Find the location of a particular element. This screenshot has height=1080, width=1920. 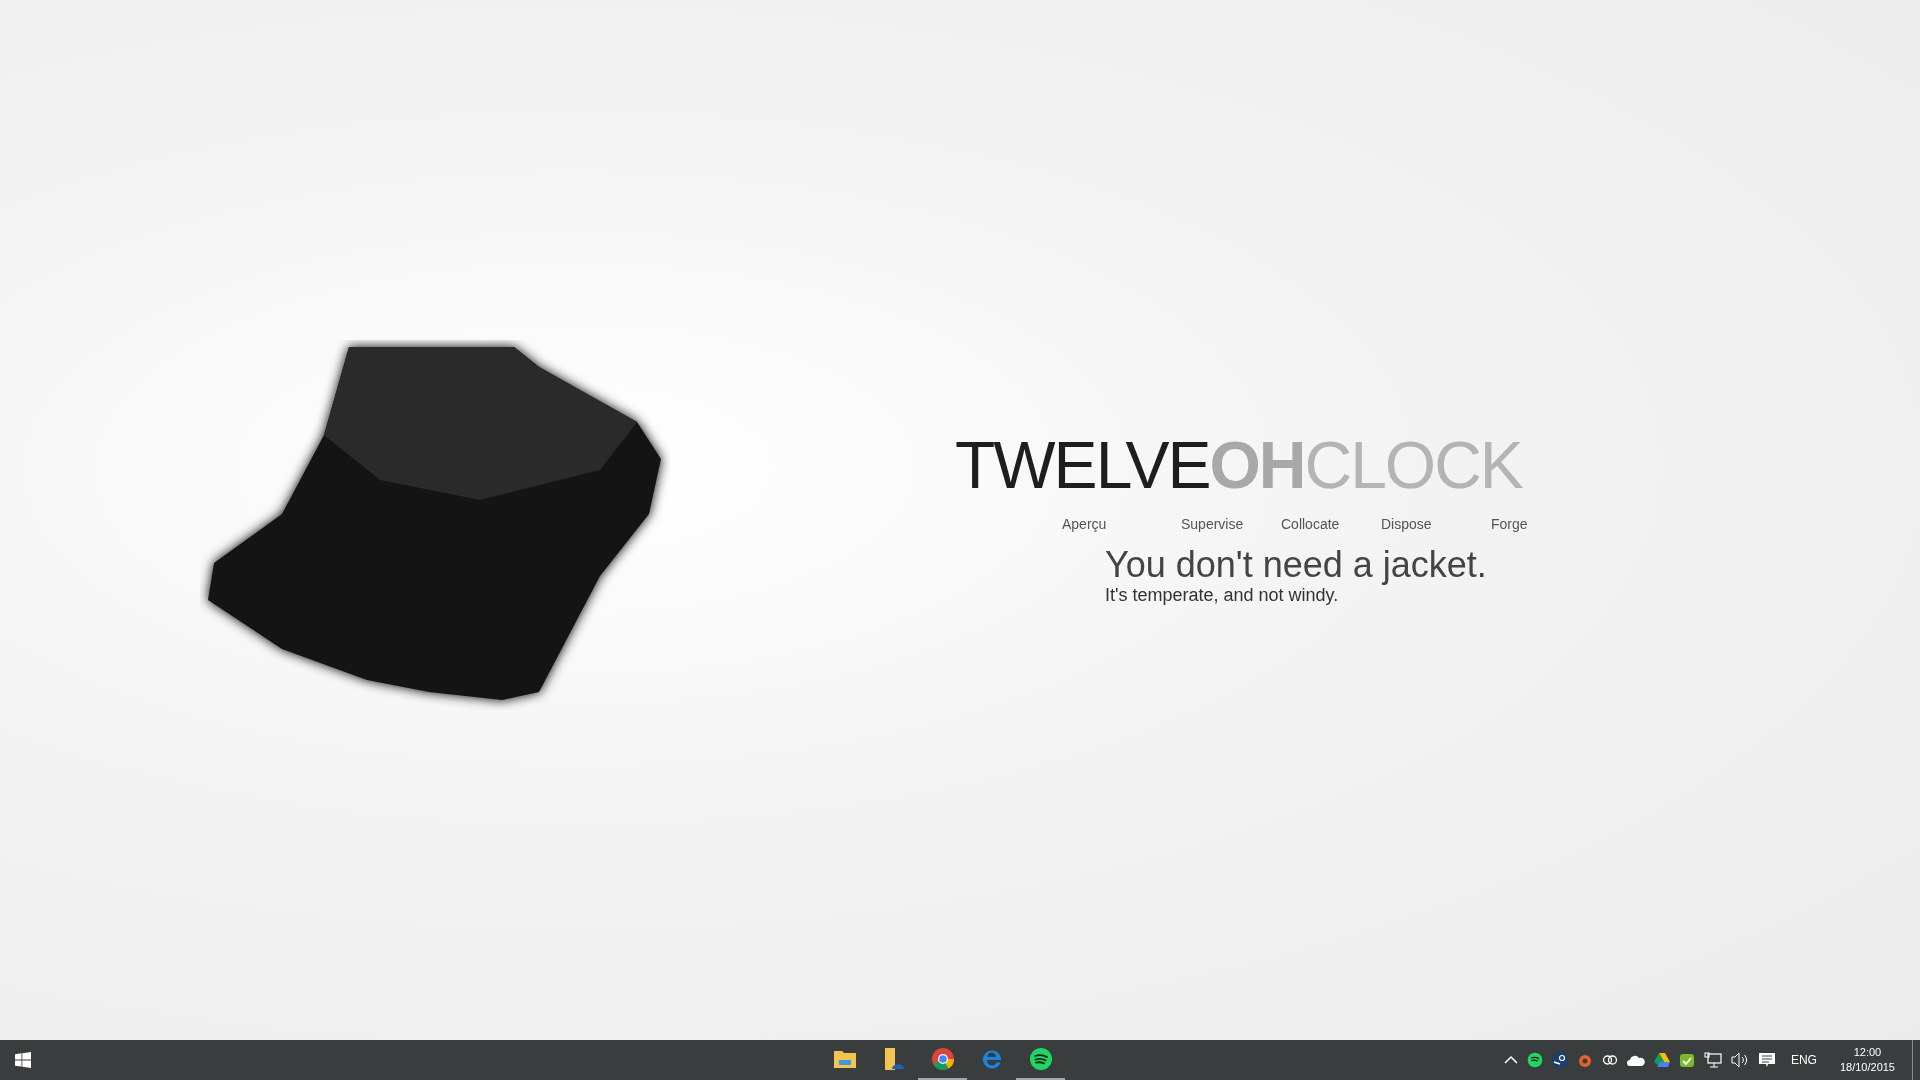

title-text: OH is located at coordinates (1257, 465).